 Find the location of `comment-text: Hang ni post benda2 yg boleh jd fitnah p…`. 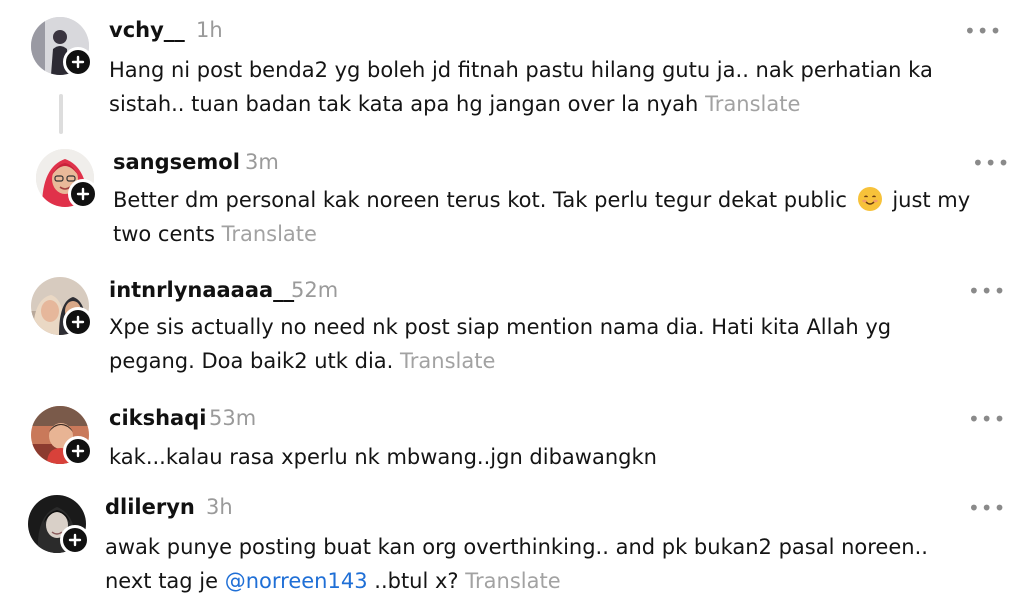

comment-text: Hang ni post benda2 yg boleh jd fitnah p… is located at coordinates (521, 87).